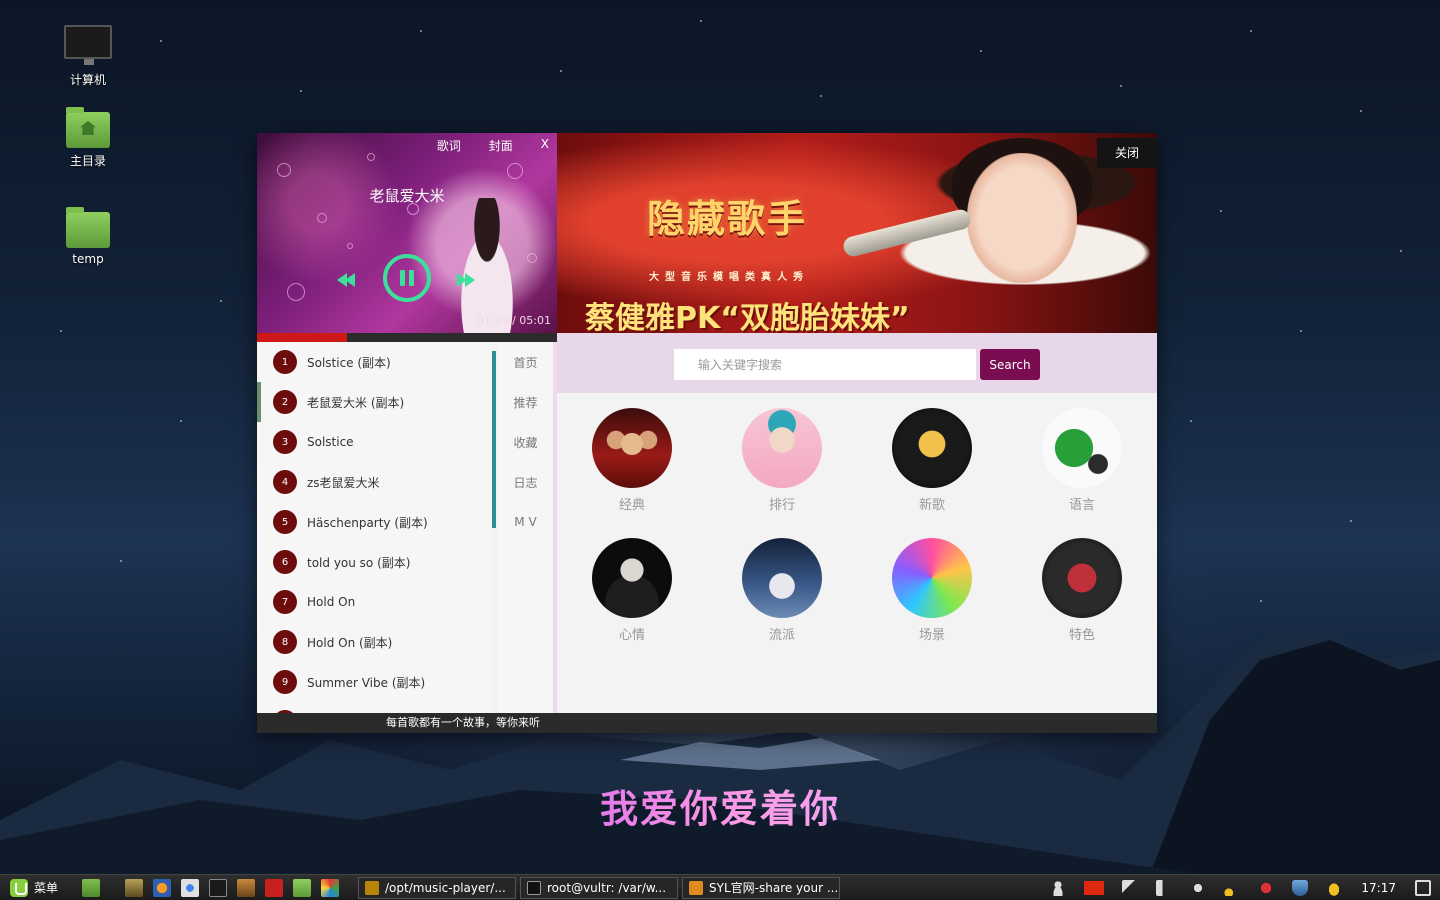 This screenshot has height=900, width=1440. Describe the element at coordinates (857, 233) in the screenshot. I see `promo-banner: 隐藏歌手 大型音乐模唱类真人秀 蔡健雅PK“双胞胎妹妹” 关闭` at that location.